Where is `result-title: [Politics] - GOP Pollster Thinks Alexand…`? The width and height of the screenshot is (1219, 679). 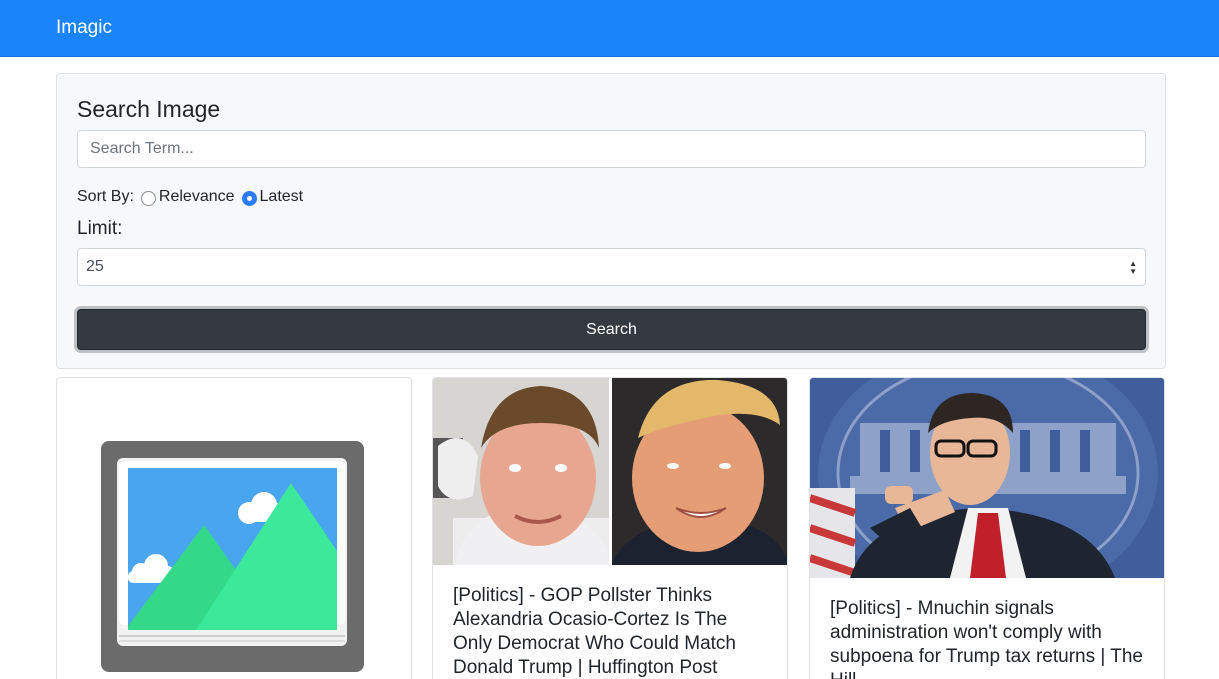 result-title: [Politics] - GOP Pollster Thinks Alexand… is located at coordinates (612, 631).